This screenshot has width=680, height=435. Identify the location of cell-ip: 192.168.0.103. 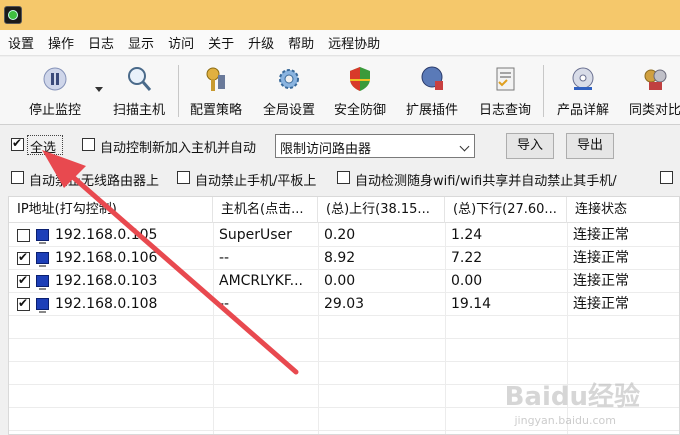
(106, 281).